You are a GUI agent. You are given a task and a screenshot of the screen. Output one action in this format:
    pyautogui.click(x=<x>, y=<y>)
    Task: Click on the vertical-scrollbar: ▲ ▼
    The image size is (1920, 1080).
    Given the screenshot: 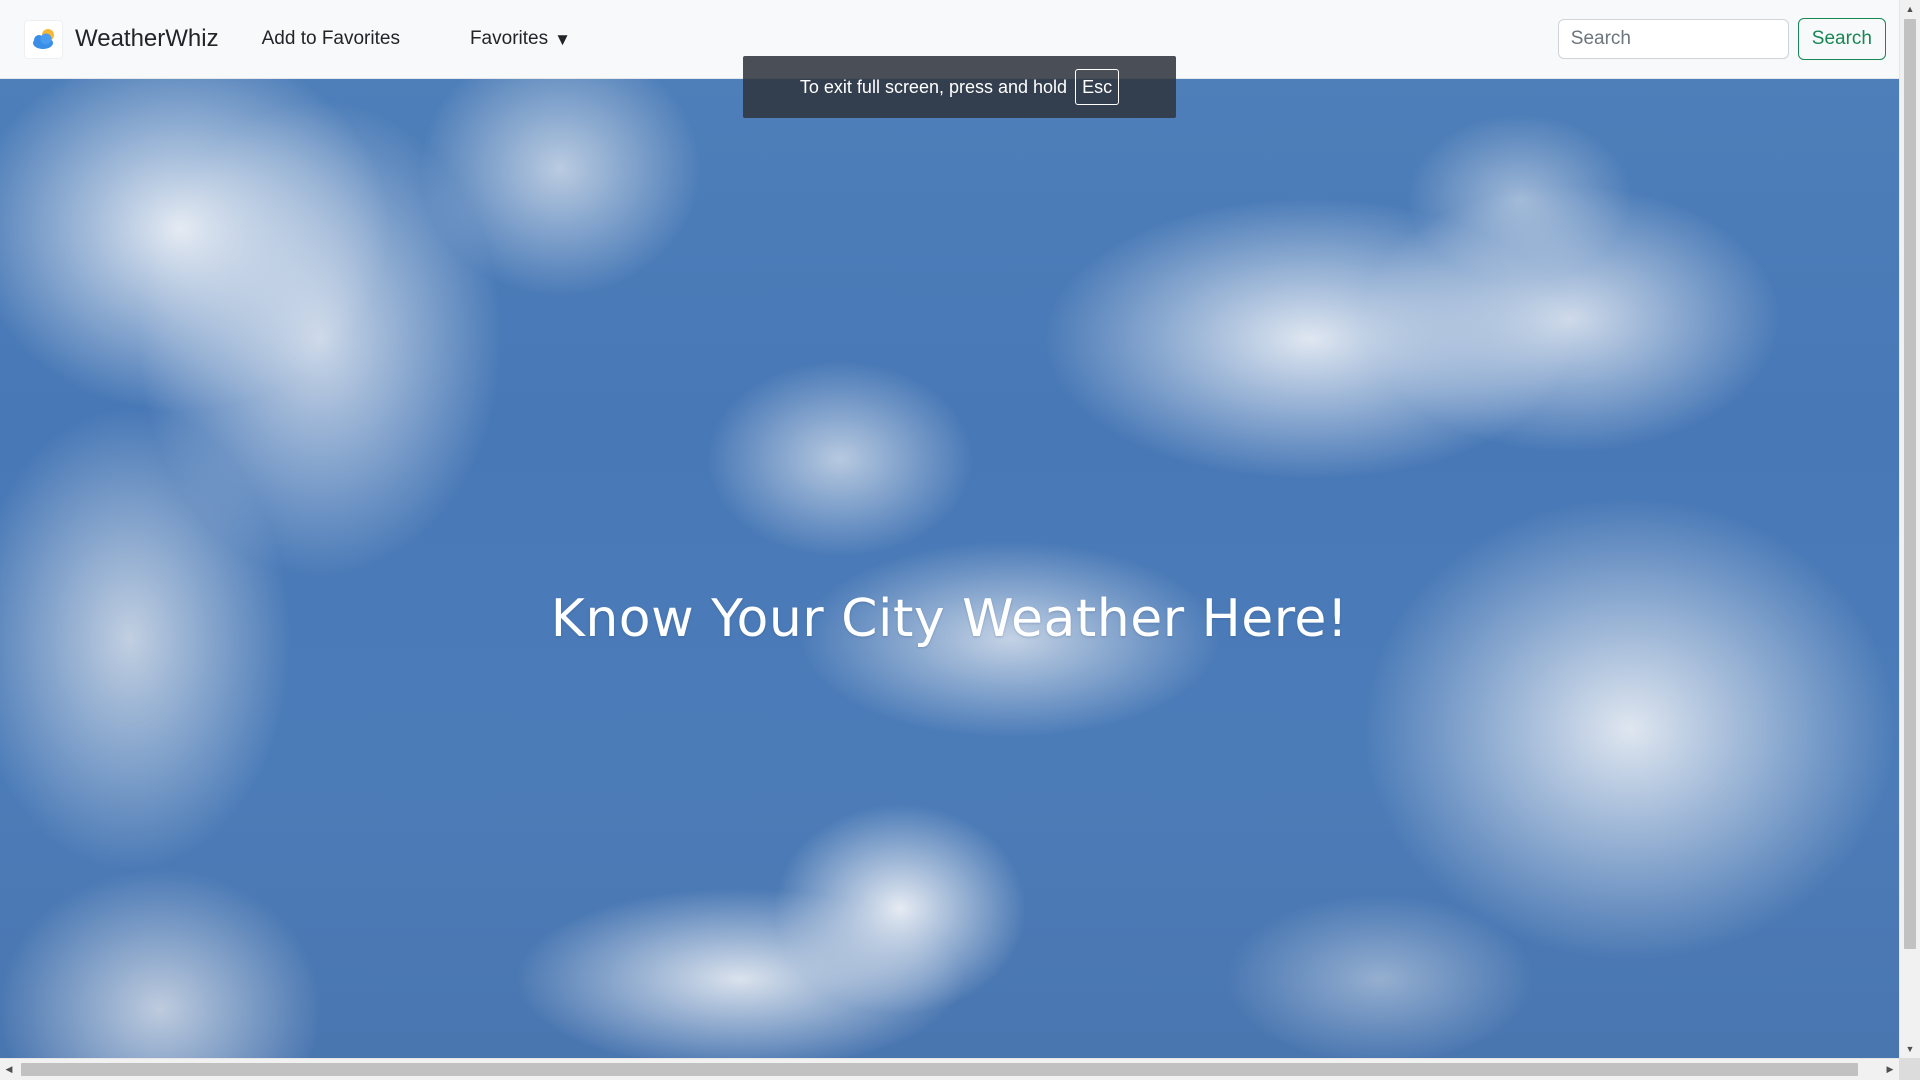 What is the action you would take?
    pyautogui.click(x=1909, y=529)
    